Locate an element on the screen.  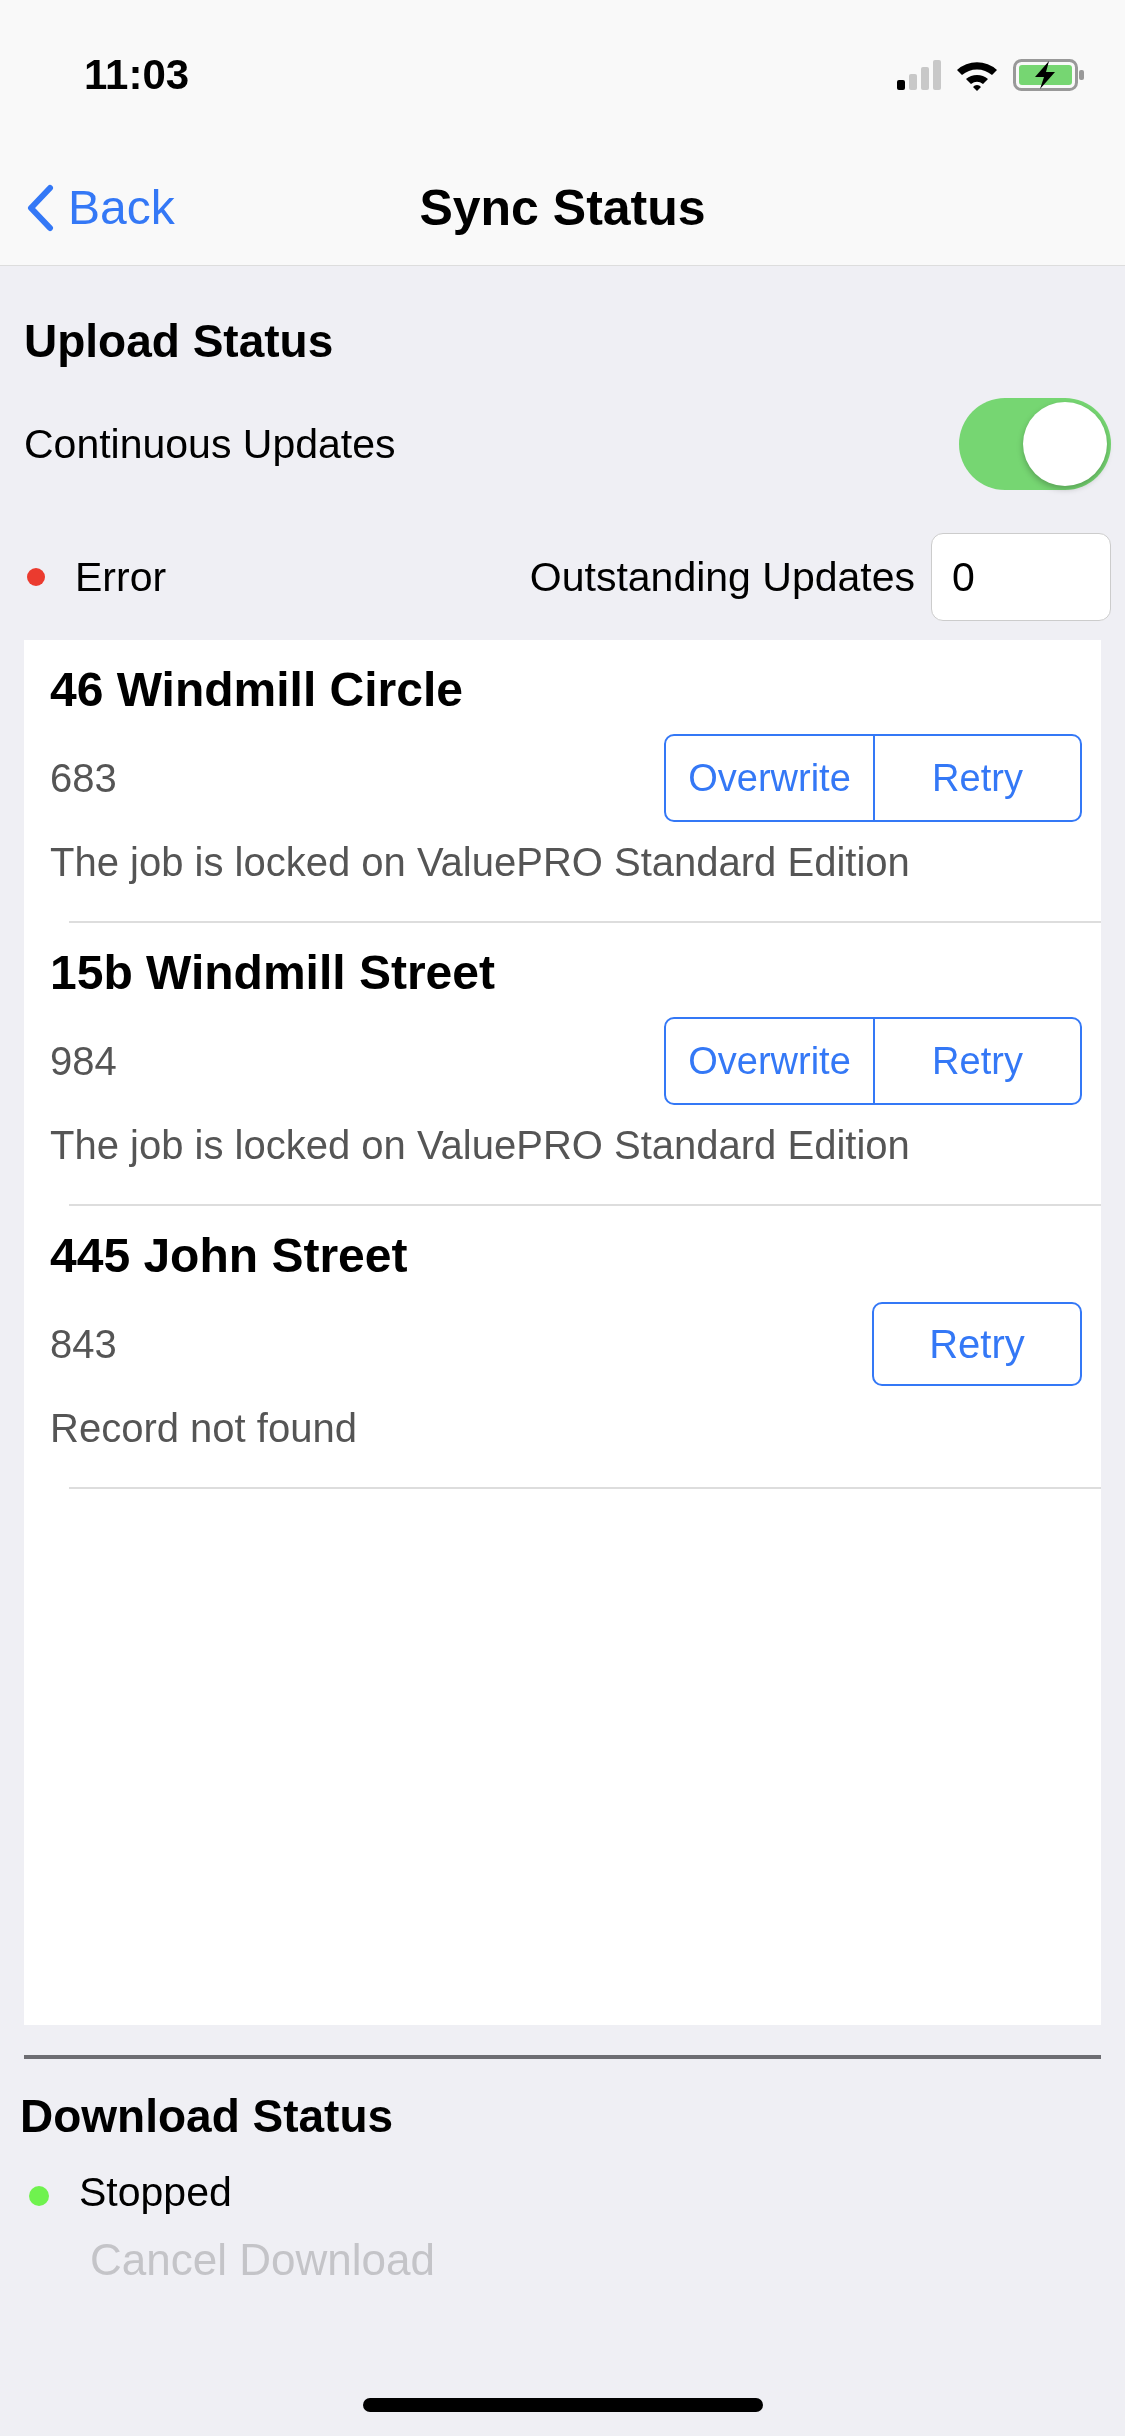
back-label: Back is located at coordinates (121, 207).